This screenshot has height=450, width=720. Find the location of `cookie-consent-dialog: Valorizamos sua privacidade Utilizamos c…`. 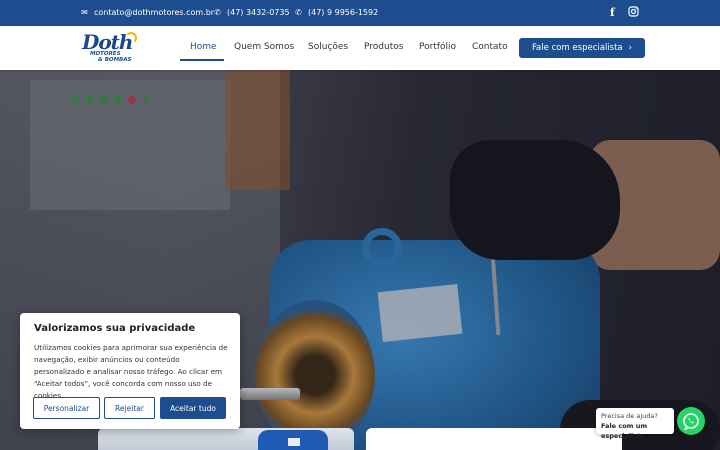

cookie-consent-dialog: Valorizamos sua privacidade Utilizamos c… is located at coordinates (130, 371).